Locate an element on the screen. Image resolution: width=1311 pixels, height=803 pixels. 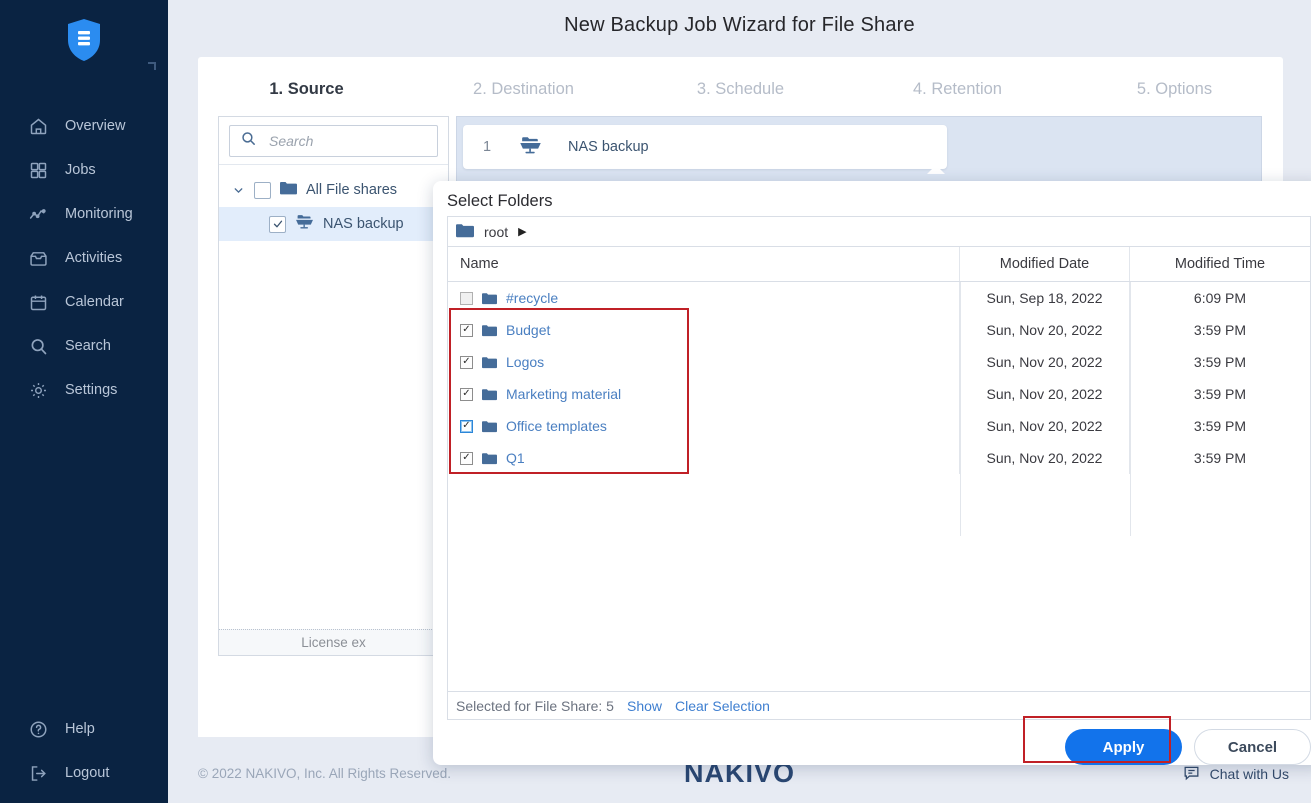
dialog-actions: Apply Cancel is located at coordinates (1188, 747).